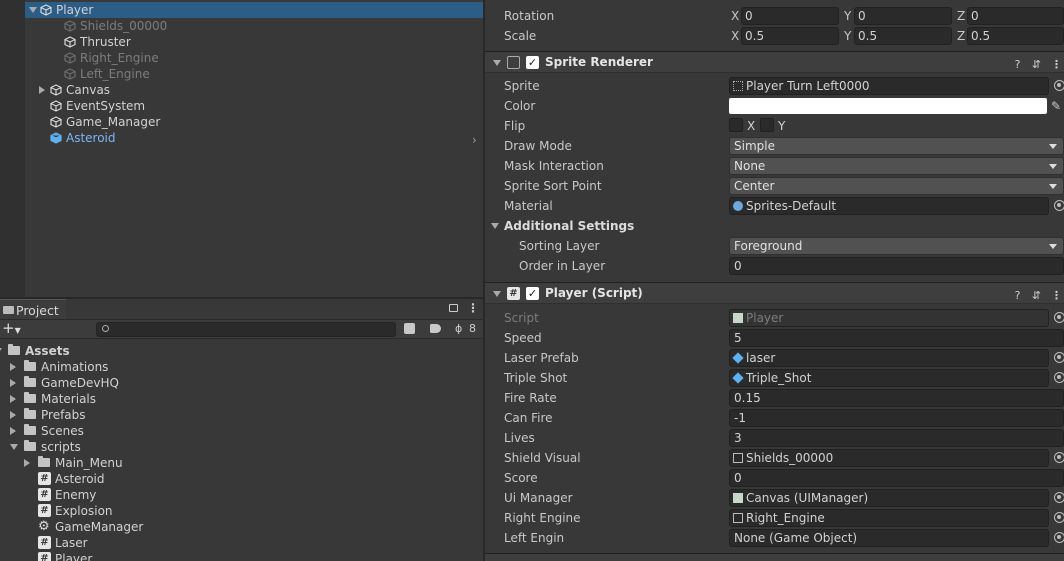 The image size is (1064, 561). I want to click on project-tree-item: # Laser, so click(241, 543).